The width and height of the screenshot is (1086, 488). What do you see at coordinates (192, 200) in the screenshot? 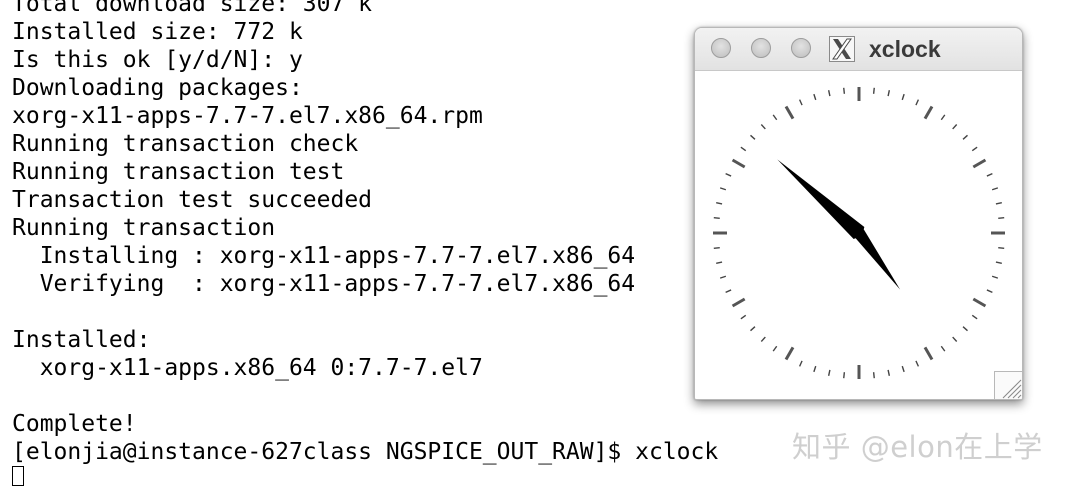
I see `terminal-line: Transaction test succeeded` at bounding box center [192, 200].